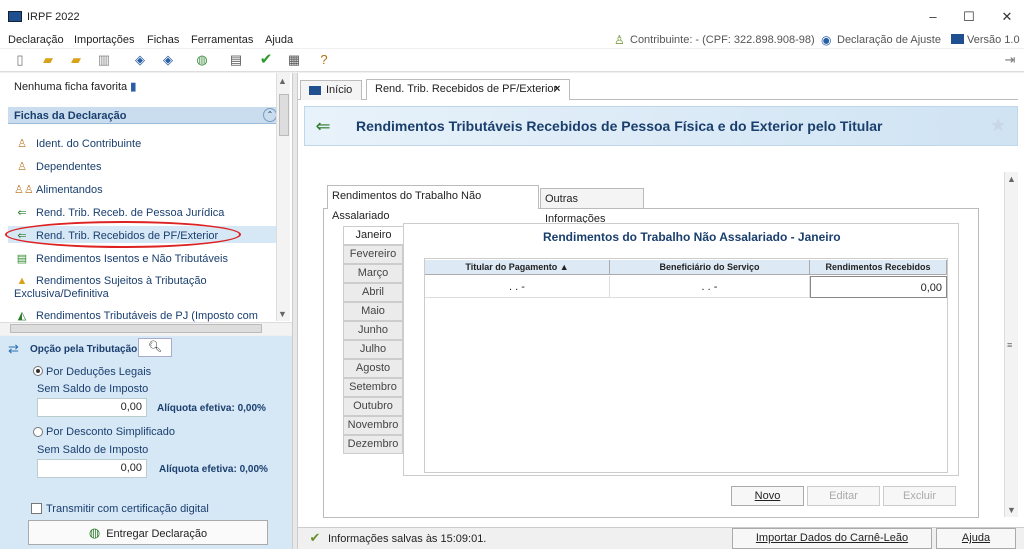  Describe the element at coordinates (373, 425) in the screenshot. I see `month-novembro: Novembro` at that location.